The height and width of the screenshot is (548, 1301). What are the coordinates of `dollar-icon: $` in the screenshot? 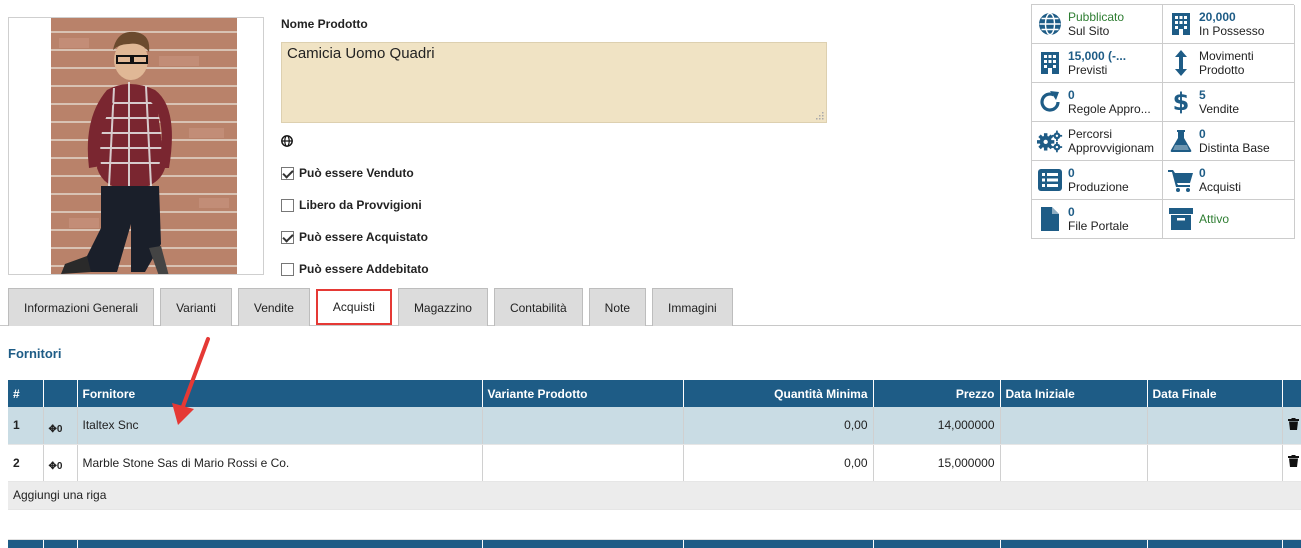 It's located at (1181, 102).